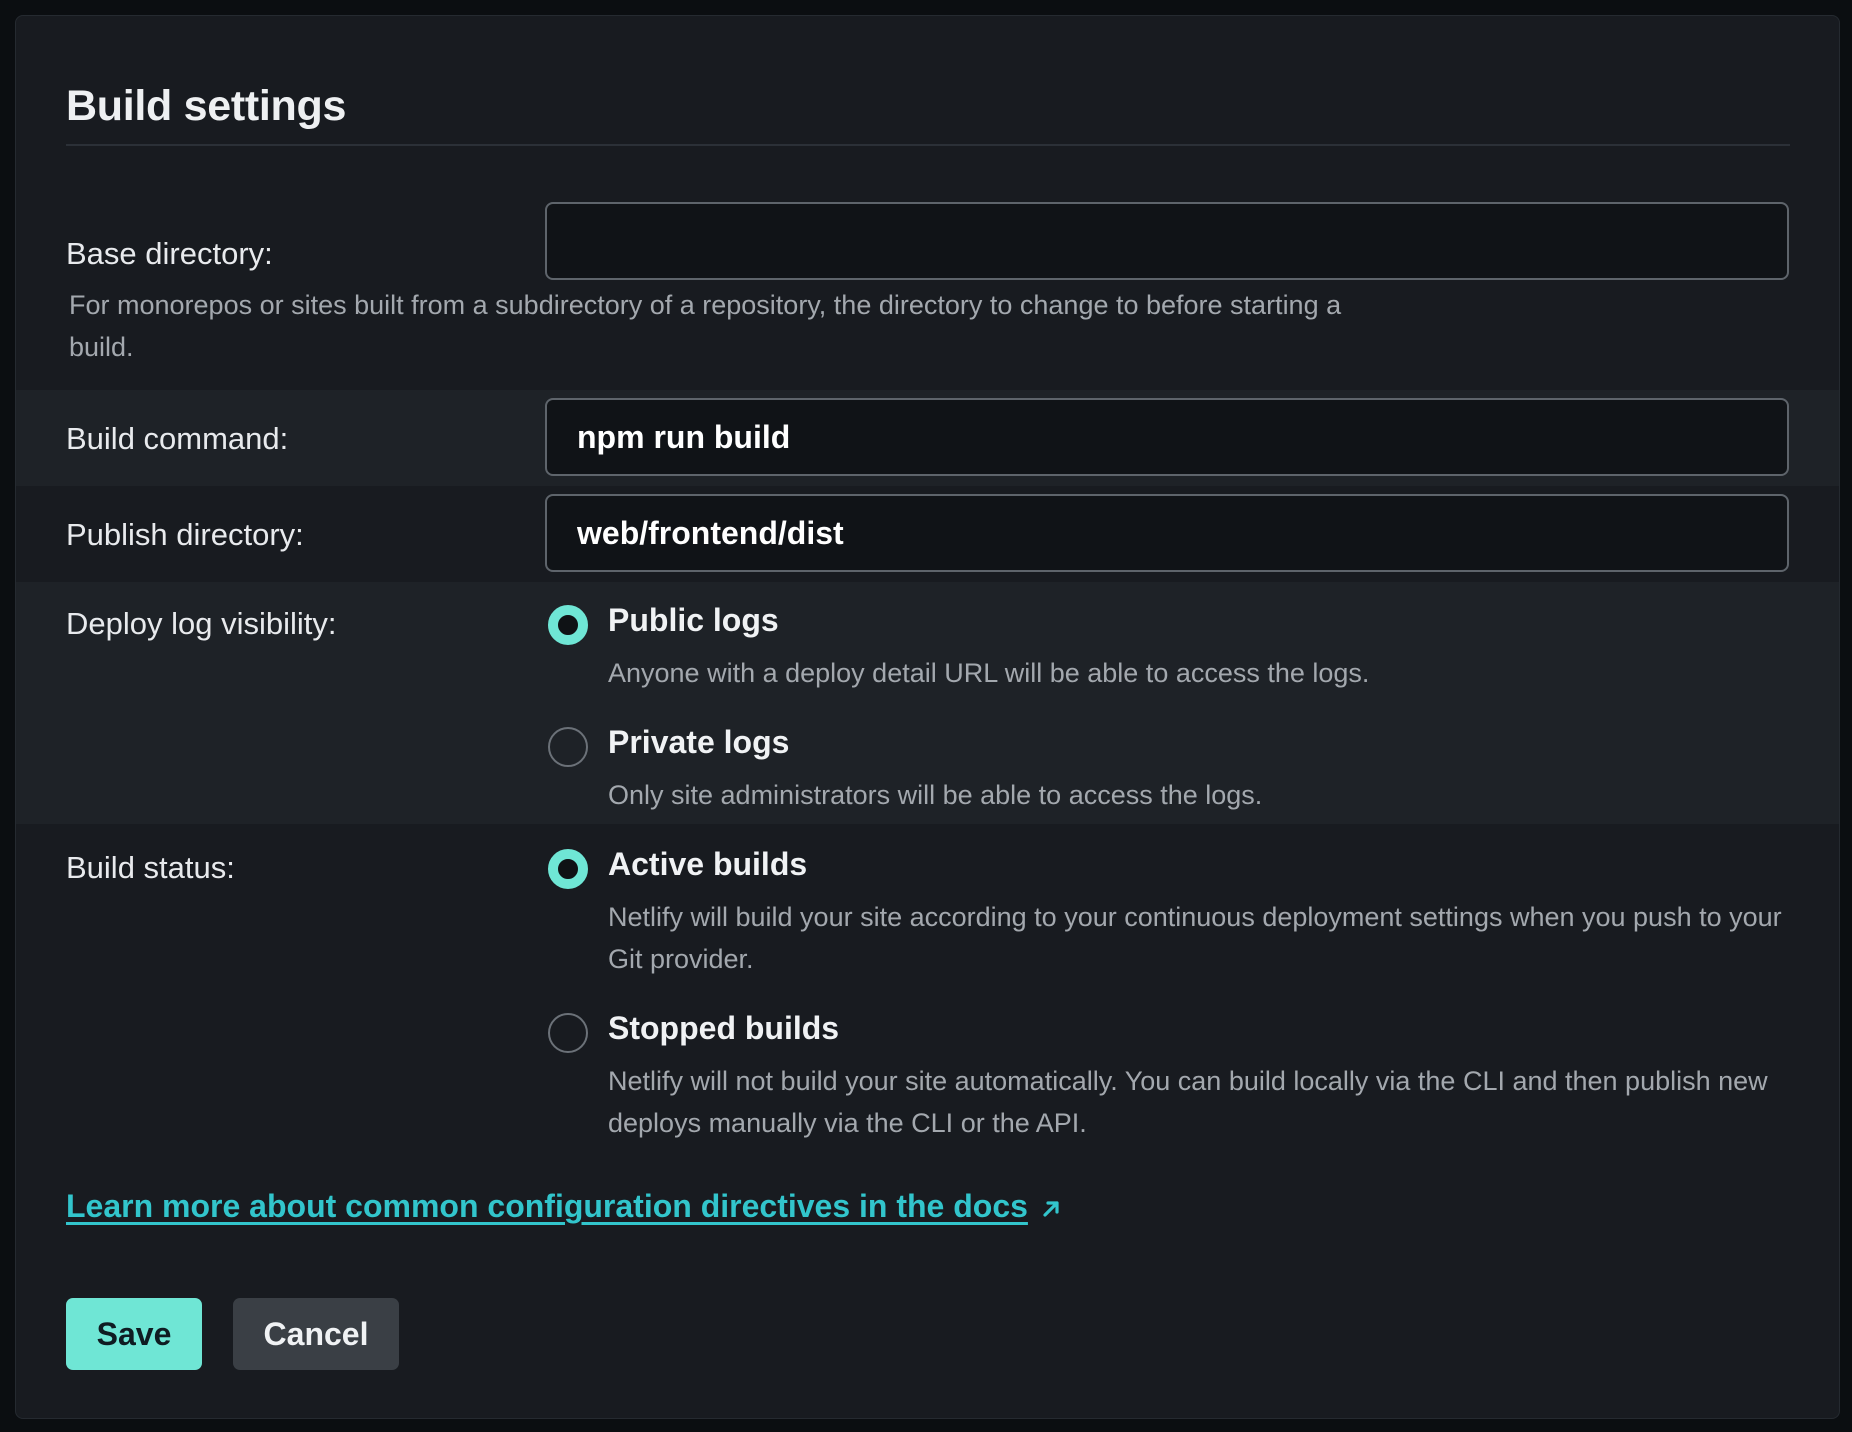  Describe the element at coordinates (699, 742) in the screenshot. I see `private-logs-title: Private logs` at that location.